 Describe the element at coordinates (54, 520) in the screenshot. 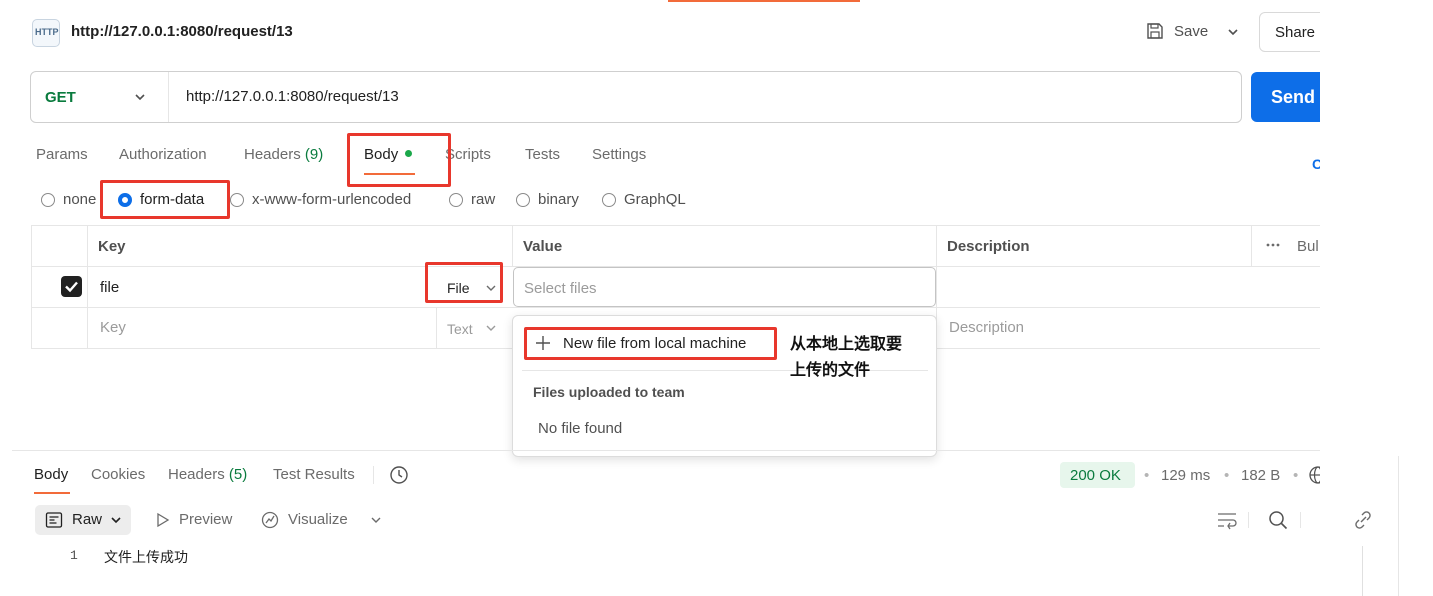

I see `raw-icon` at that location.